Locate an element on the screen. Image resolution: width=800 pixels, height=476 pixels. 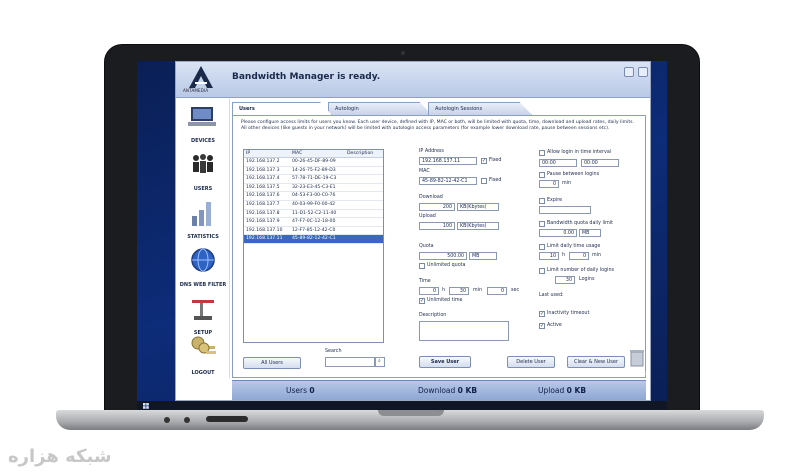
table-row: 192.168.137.5 32-23-E3-45-C3-E1 is located at coordinates (313, 188).